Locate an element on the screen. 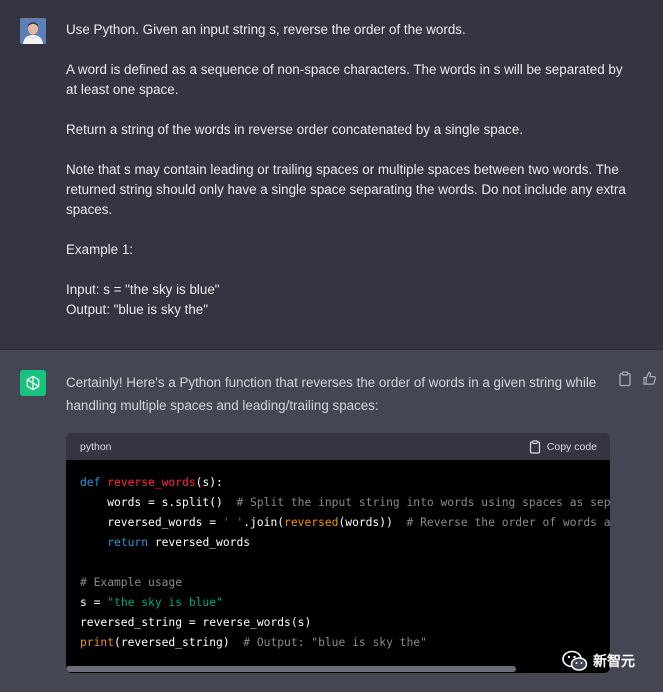 This screenshot has width=663, height=692. thumbs-up-icon is located at coordinates (650, 379).